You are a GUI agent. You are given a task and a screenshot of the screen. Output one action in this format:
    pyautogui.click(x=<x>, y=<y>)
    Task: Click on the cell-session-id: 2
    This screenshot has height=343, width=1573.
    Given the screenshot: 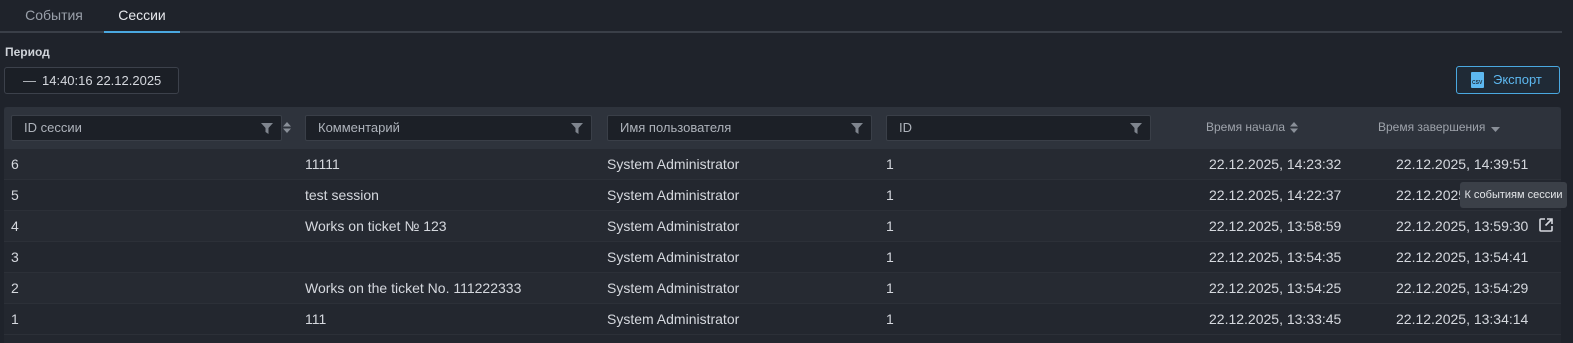 What is the action you would take?
    pyautogui.click(x=15, y=288)
    